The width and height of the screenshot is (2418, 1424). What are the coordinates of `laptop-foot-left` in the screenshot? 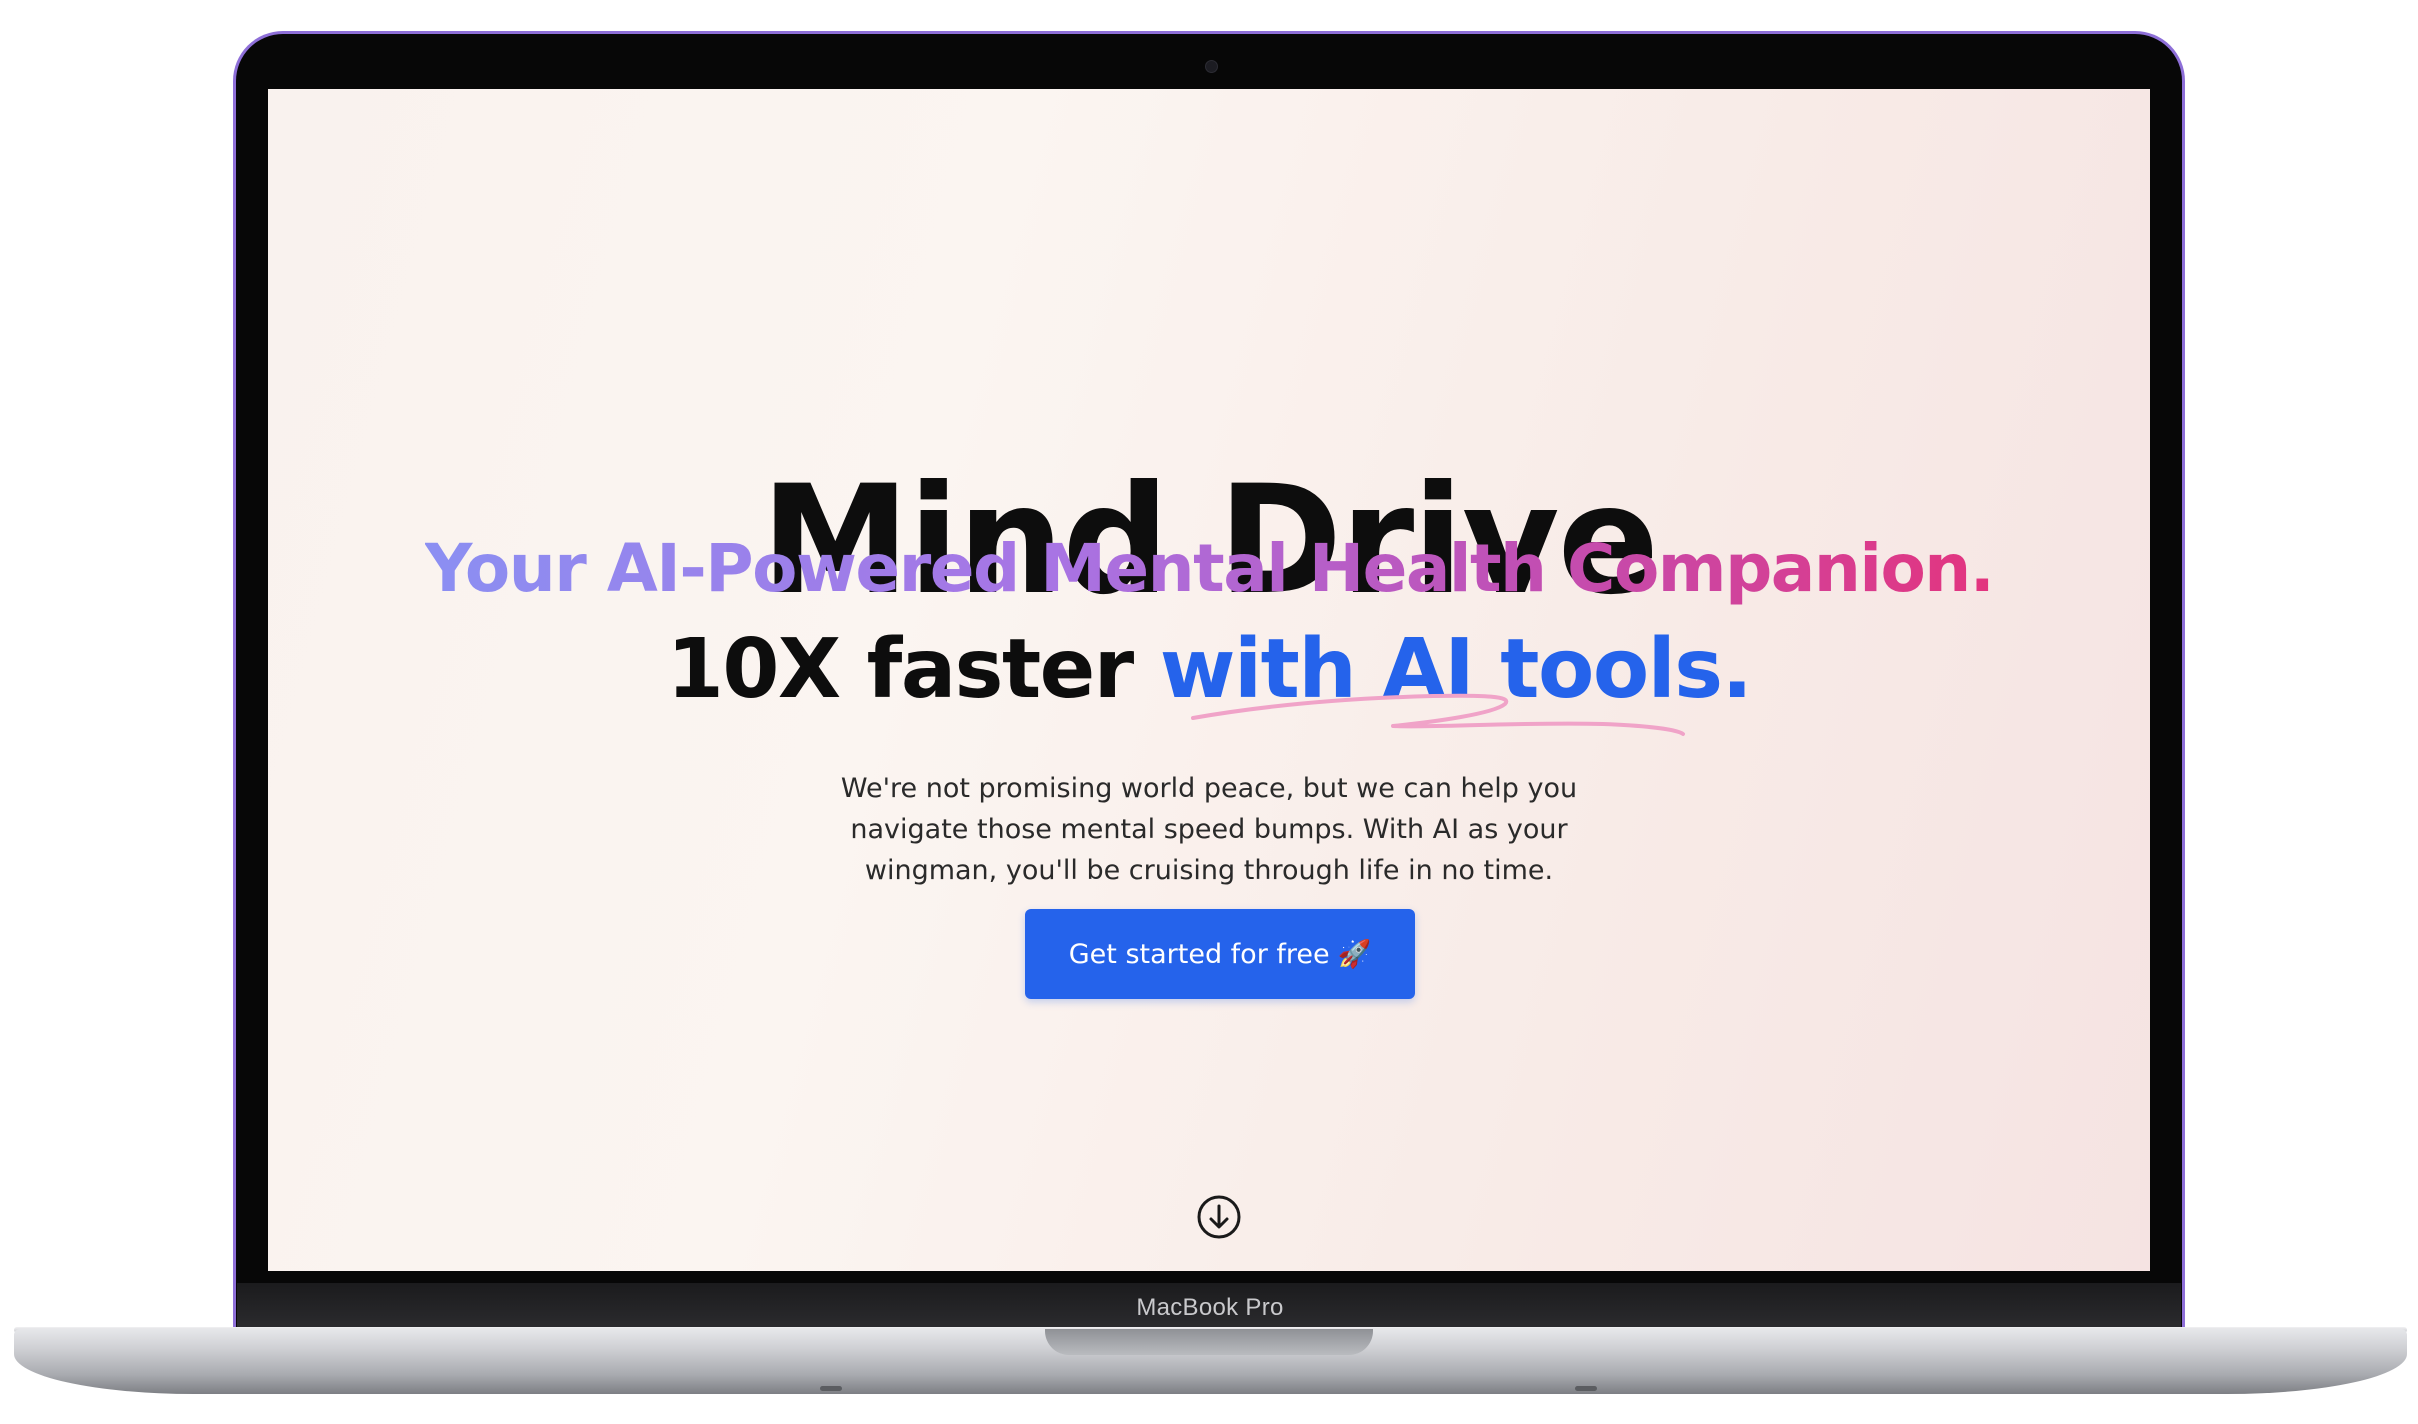 It's located at (831, 1388).